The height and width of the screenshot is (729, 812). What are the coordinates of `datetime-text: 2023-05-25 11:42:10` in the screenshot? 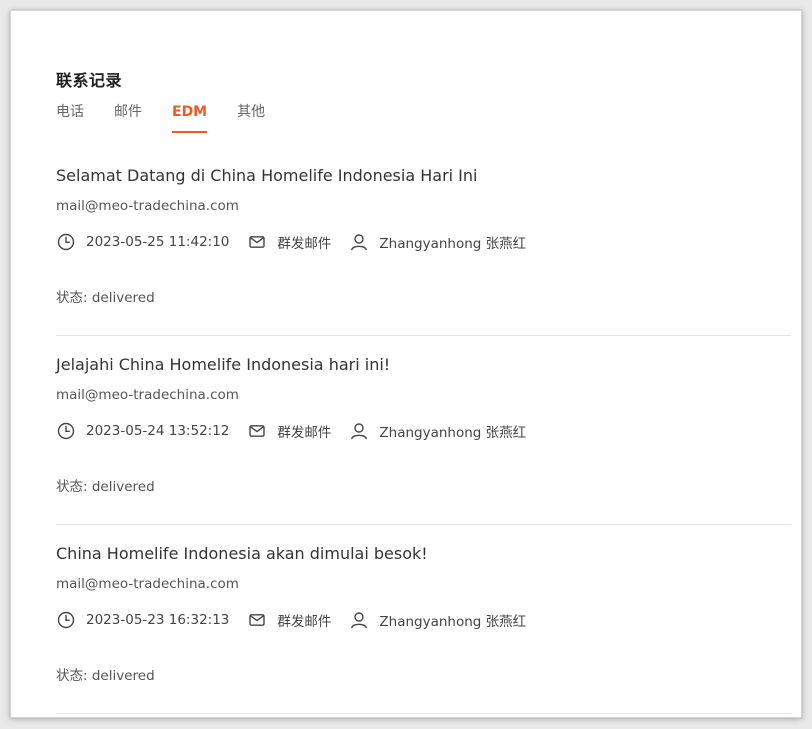 It's located at (158, 242).